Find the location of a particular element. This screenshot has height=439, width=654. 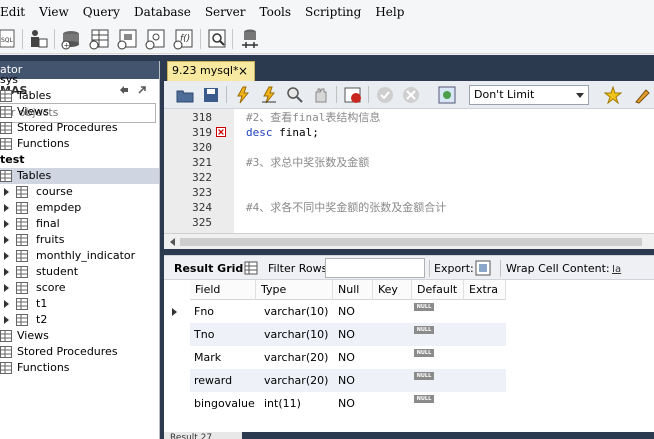

menu-help: Help is located at coordinates (389, 12).